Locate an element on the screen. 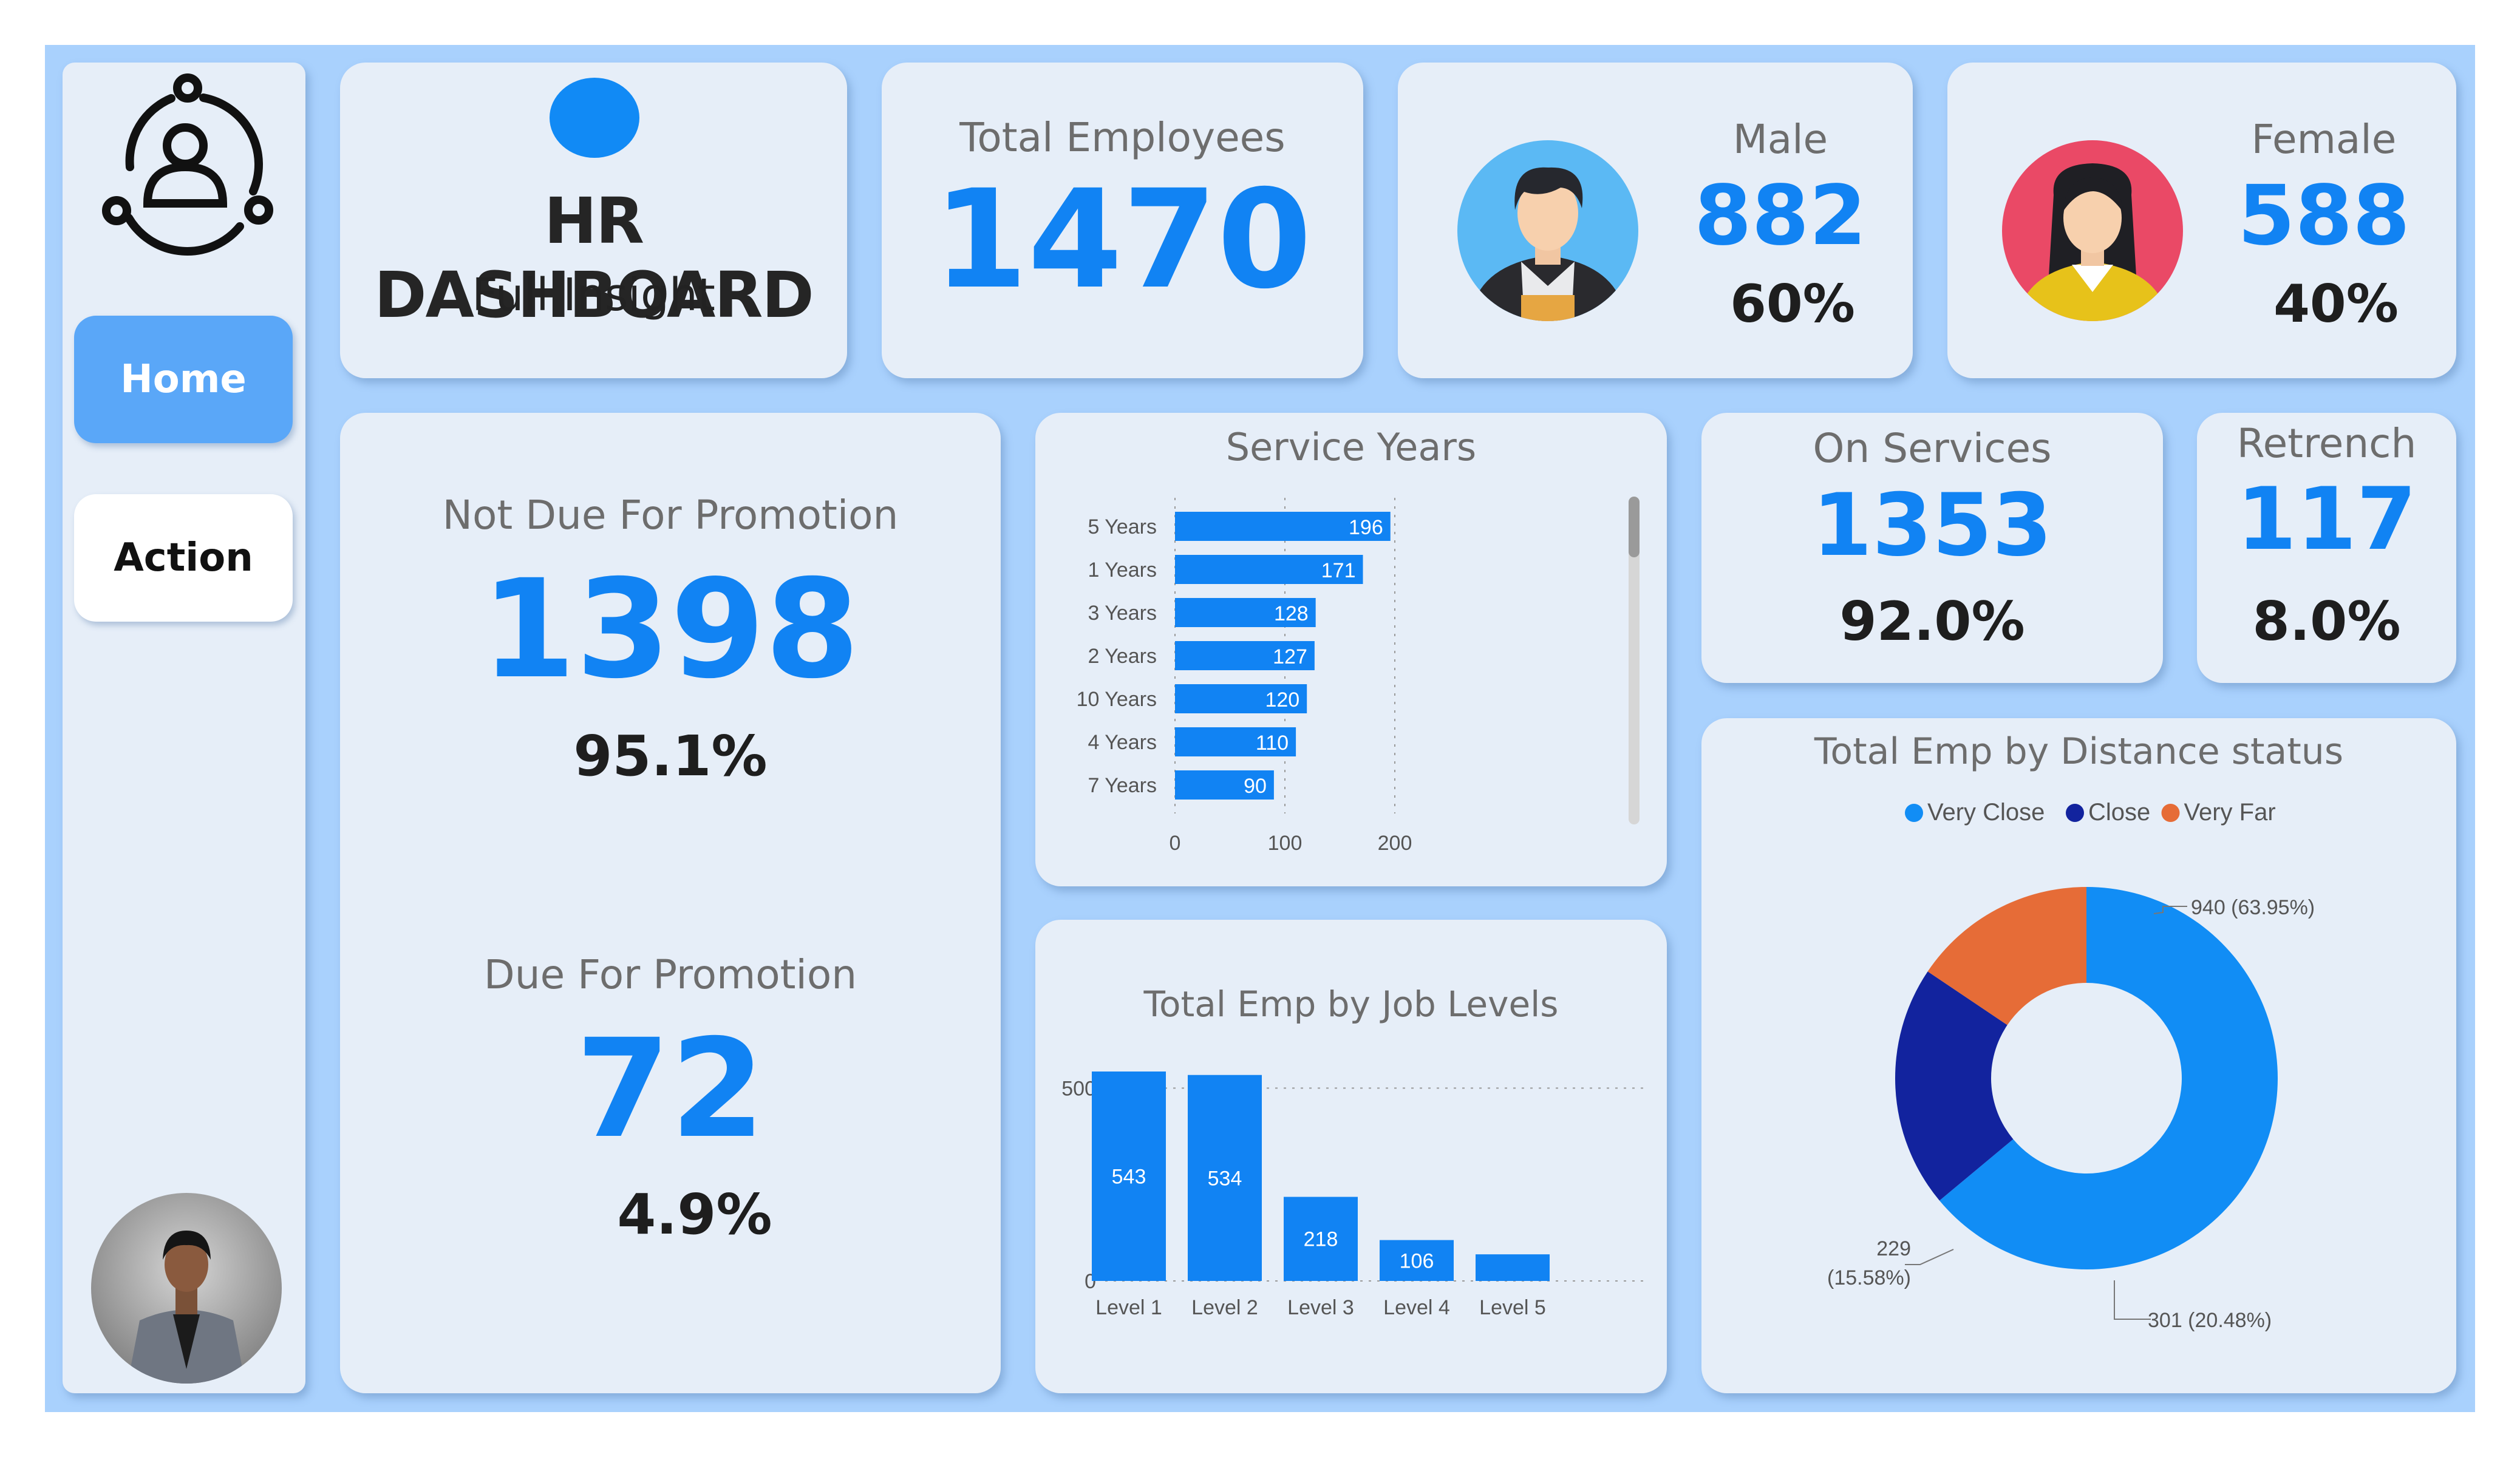  retrench-percent: 8.0% is located at coordinates (2326, 621).